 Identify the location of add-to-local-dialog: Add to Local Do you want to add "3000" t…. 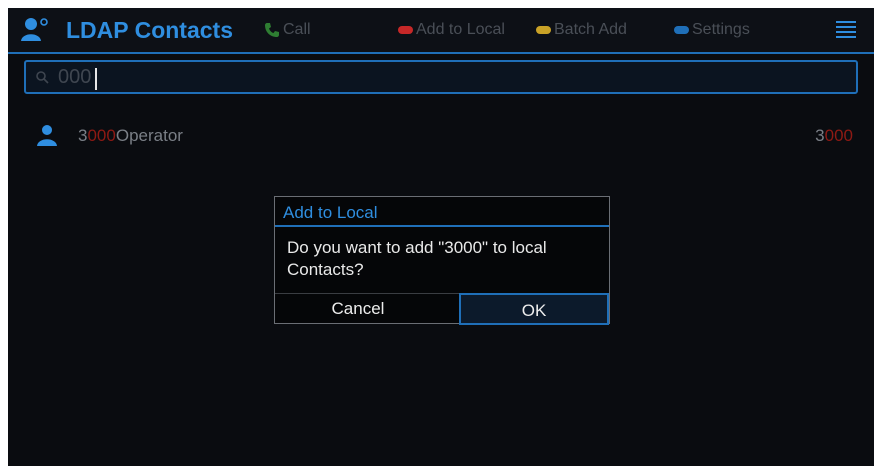
(442, 260).